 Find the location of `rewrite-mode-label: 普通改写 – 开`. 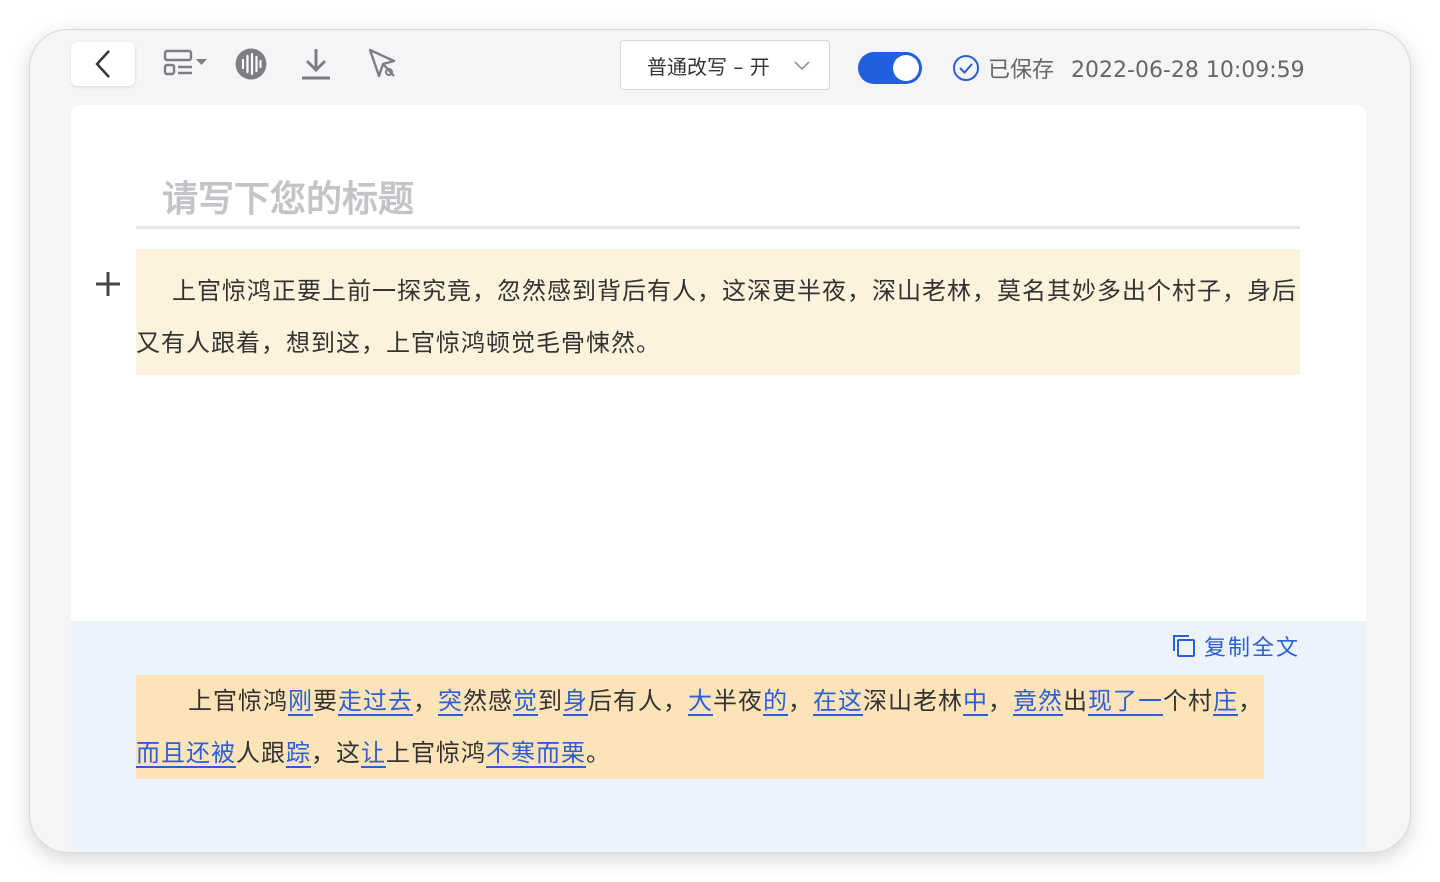

rewrite-mode-label: 普通改写 – 开 is located at coordinates (708, 66).